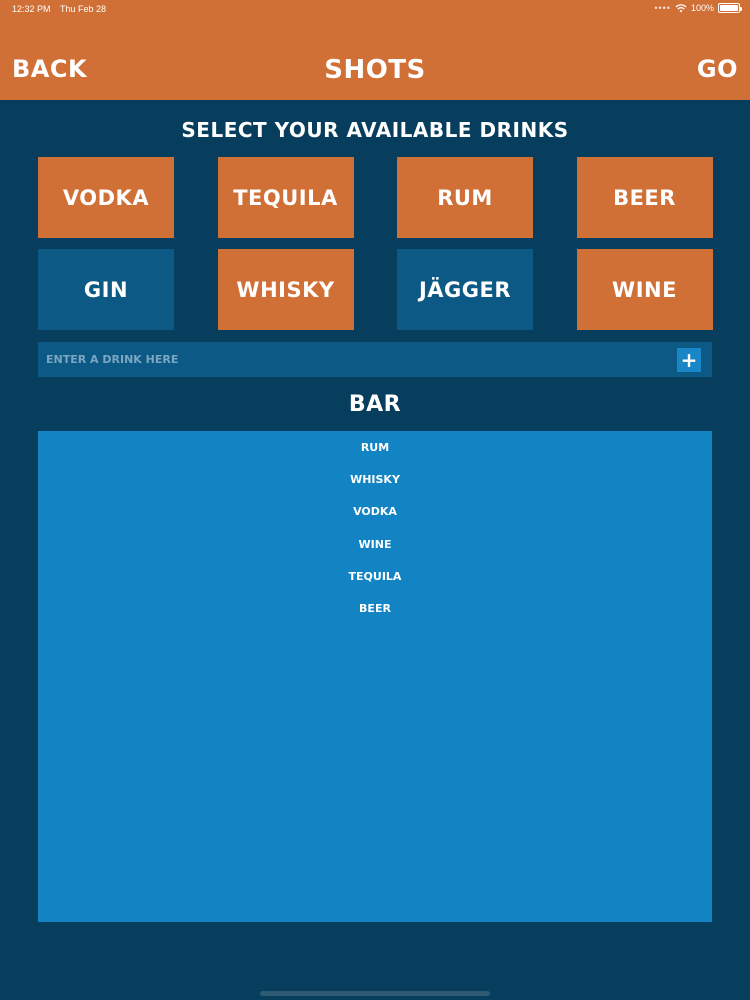  What do you see at coordinates (465, 289) in the screenshot?
I see `drink-button-6: JÄGGER` at bounding box center [465, 289].